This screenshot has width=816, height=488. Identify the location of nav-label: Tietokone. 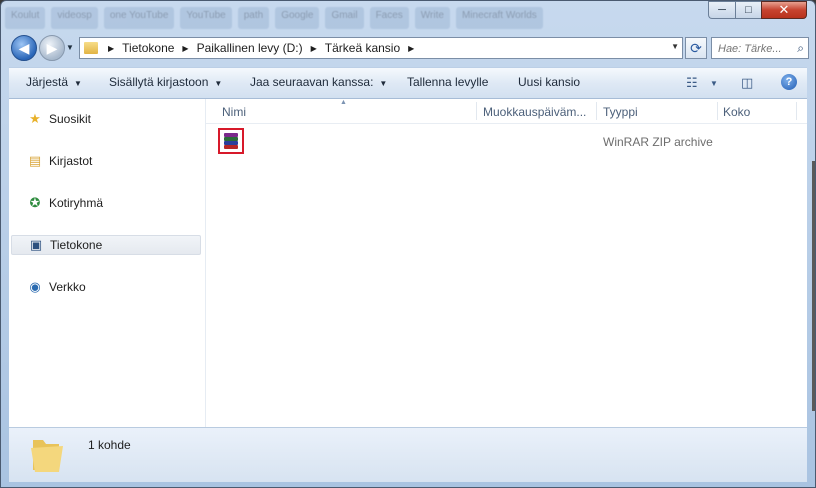
(76, 245).